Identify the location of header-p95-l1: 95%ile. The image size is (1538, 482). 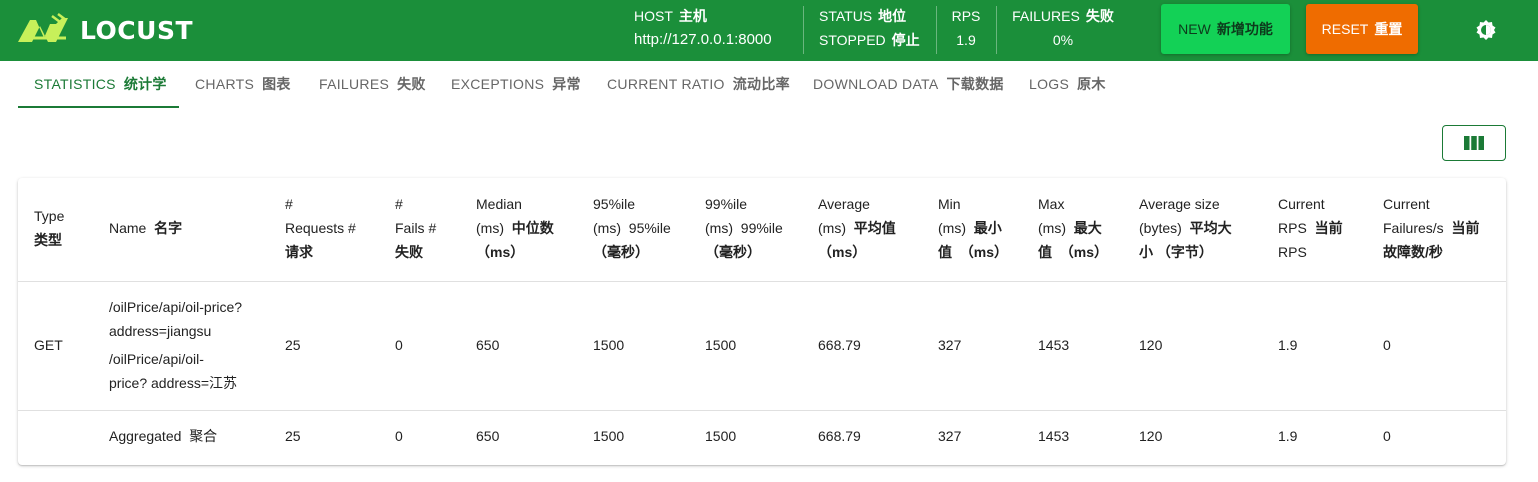
(614, 204).